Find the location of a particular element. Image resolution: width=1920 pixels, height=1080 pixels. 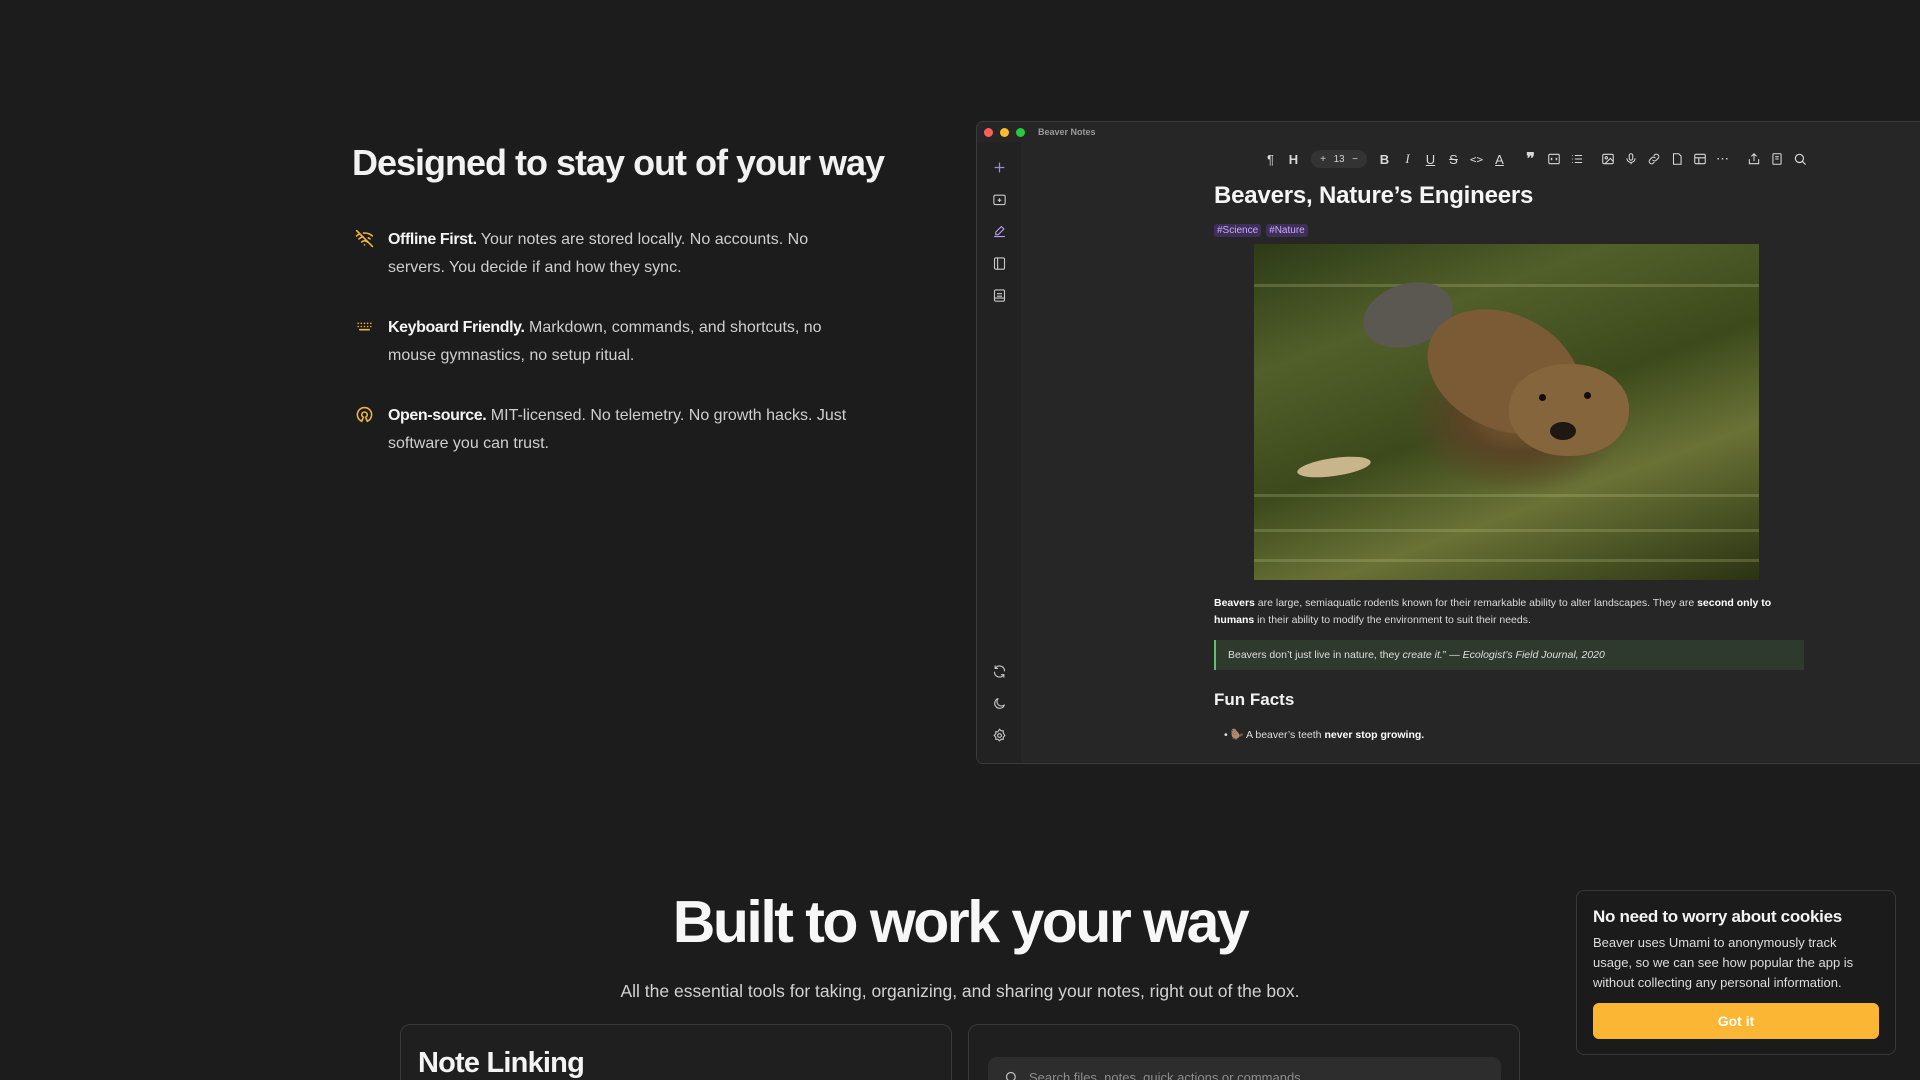

beaver-head is located at coordinates (1569, 410).